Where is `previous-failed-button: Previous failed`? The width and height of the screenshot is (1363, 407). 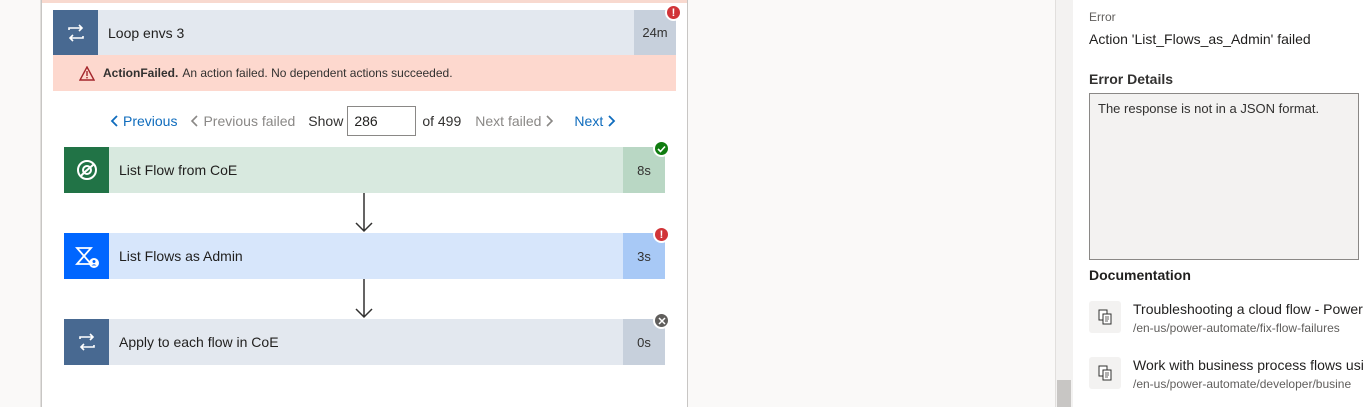
previous-failed-button: Previous failed is located at coordinates (242, 121).